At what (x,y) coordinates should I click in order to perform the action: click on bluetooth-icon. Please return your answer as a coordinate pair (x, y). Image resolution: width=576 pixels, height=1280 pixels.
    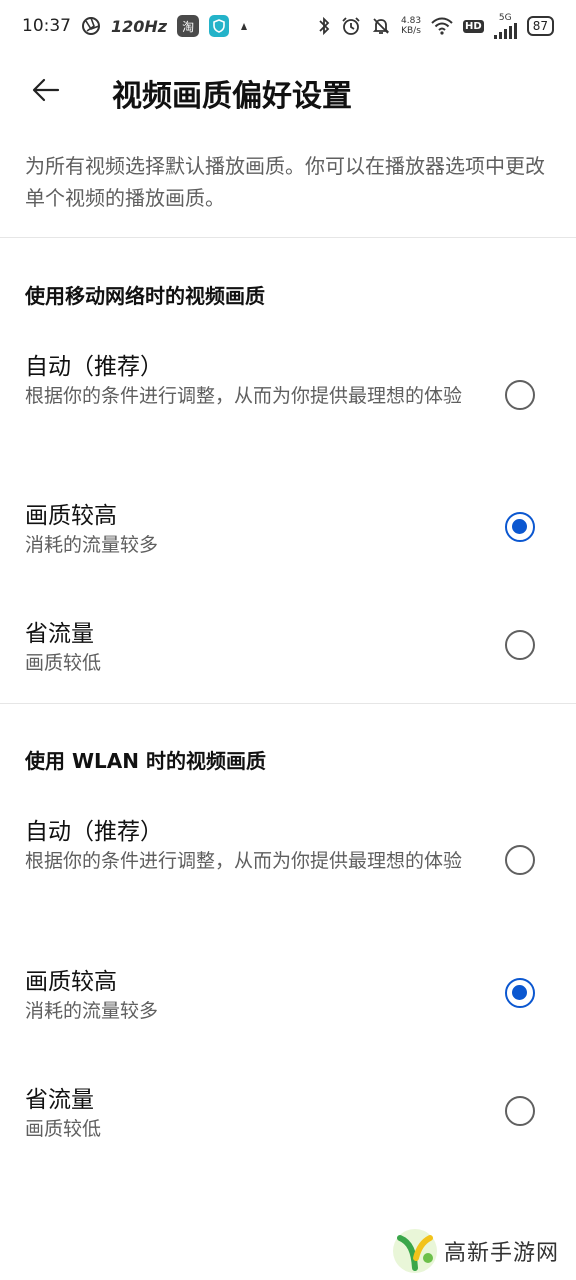
    Looking at the image, I should click on (324, 26).